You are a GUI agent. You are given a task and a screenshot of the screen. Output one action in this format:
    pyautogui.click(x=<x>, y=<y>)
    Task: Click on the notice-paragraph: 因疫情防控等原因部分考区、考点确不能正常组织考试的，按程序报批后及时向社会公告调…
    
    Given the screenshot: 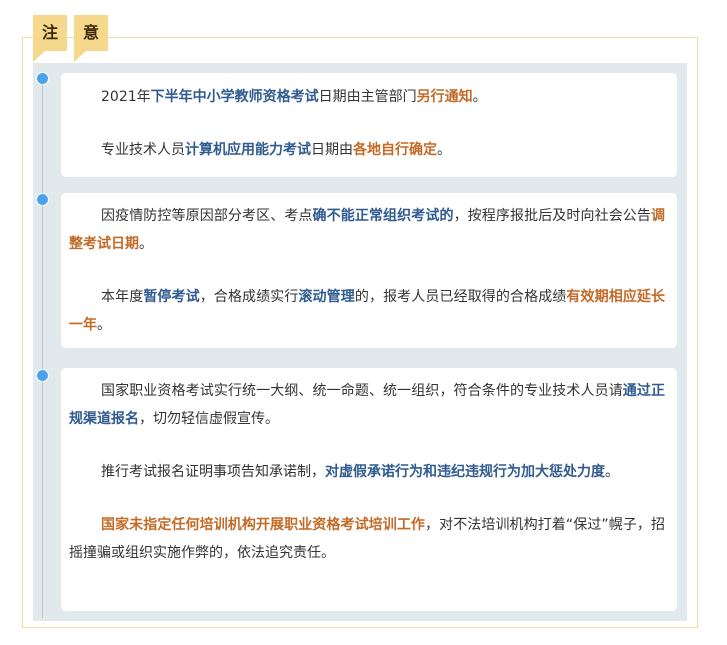 What is the action you would take?
    pyautogui.click(x=367, y=230)
    